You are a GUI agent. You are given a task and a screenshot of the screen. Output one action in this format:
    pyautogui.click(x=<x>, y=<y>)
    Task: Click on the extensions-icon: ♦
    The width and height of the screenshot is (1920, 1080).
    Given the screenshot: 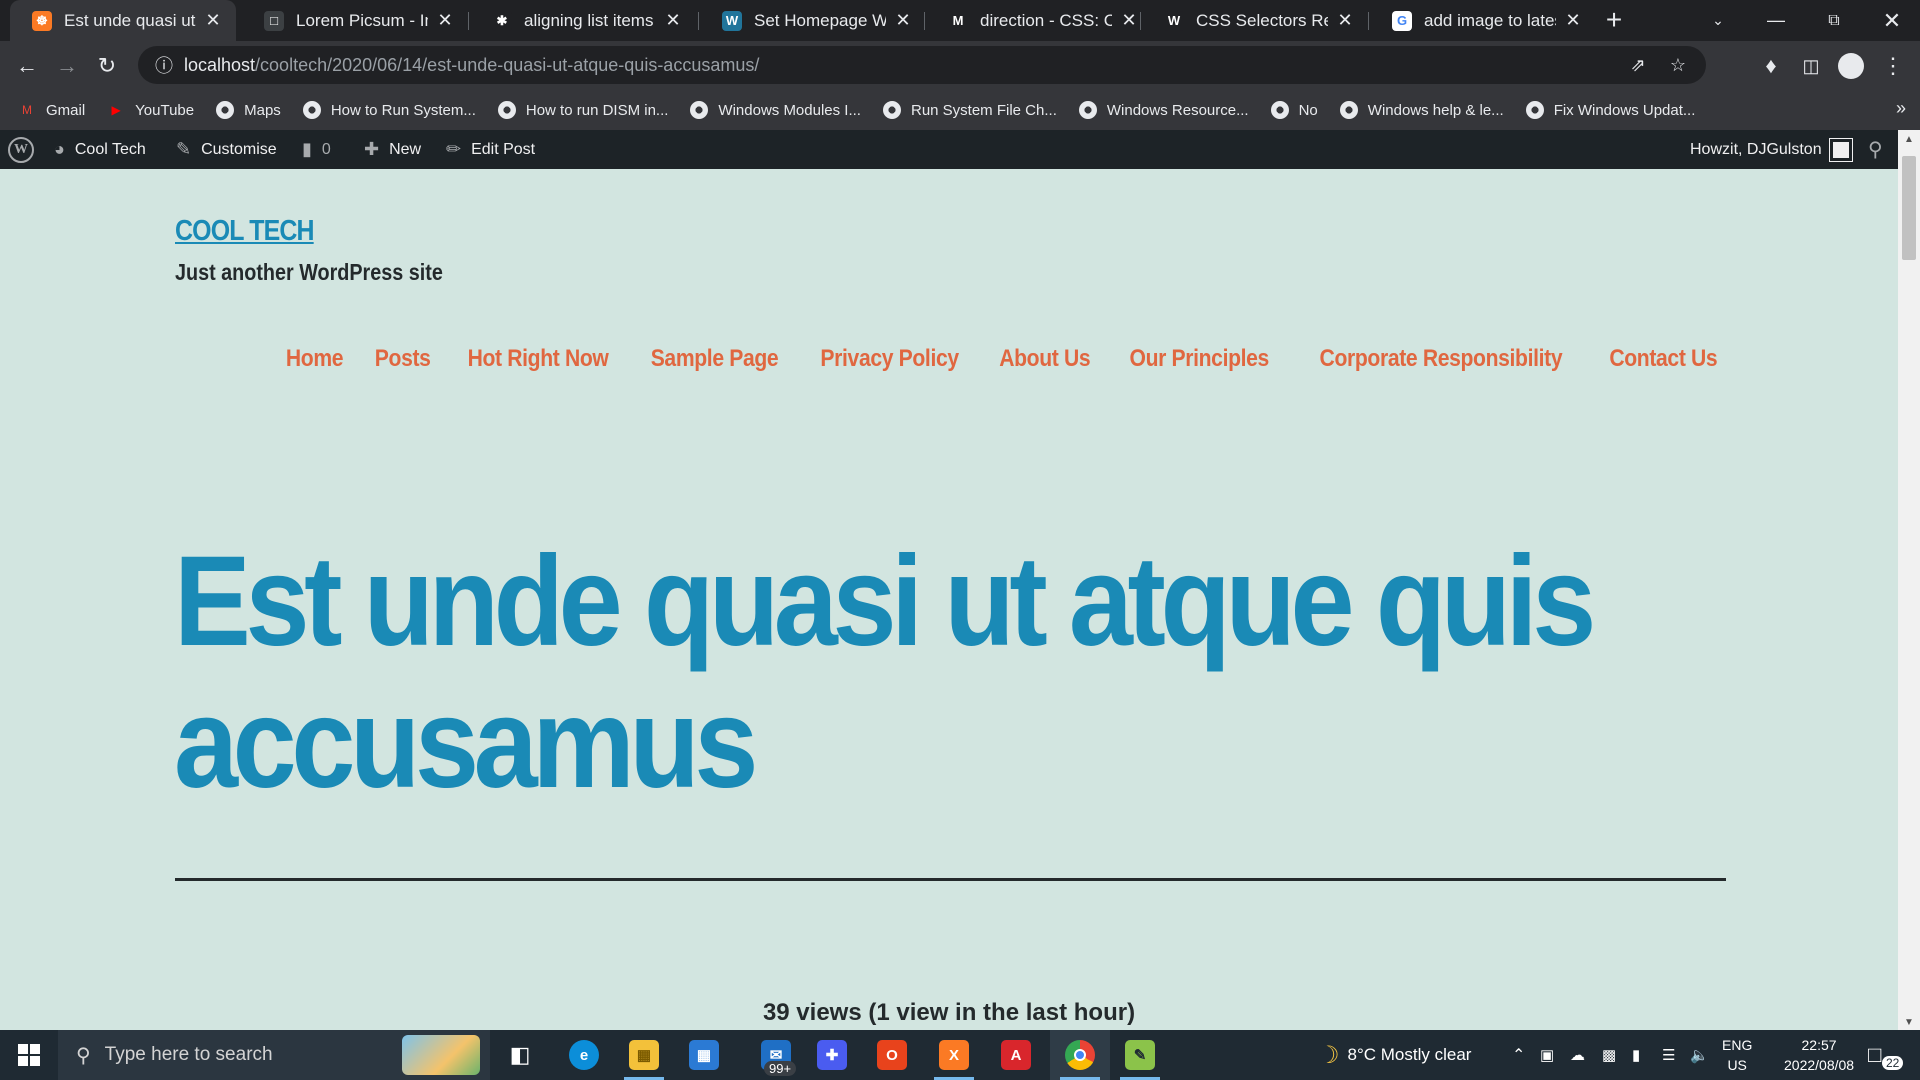 What is the action you would take?
    pyautogui.click(x=1771, y=66)
    